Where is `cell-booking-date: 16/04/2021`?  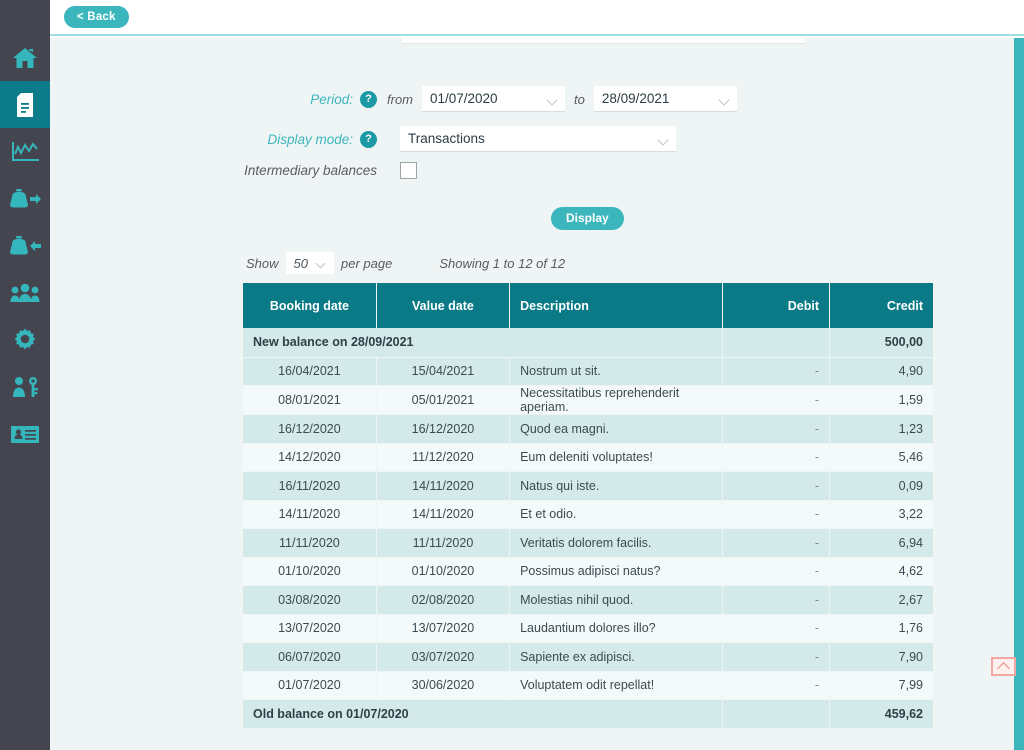 cell-booking-date: 16/04/2021 is located at coordinates (310, 371).